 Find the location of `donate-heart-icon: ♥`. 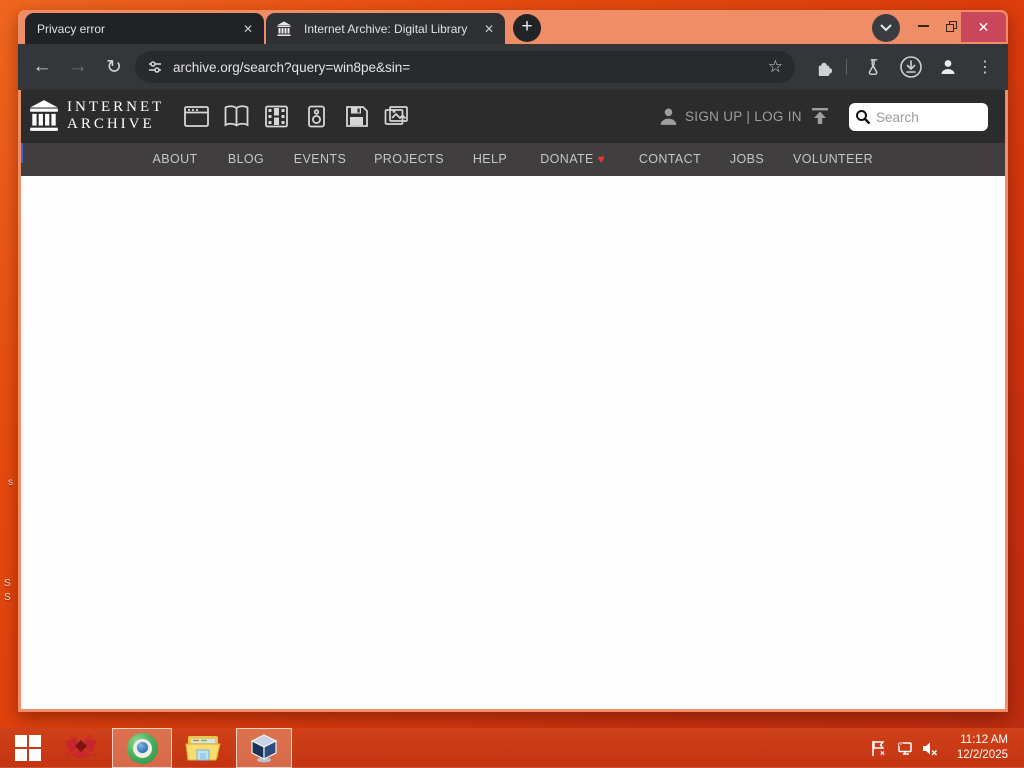

donate-heart-icon: ♥ is located at coordinates (601, 159).